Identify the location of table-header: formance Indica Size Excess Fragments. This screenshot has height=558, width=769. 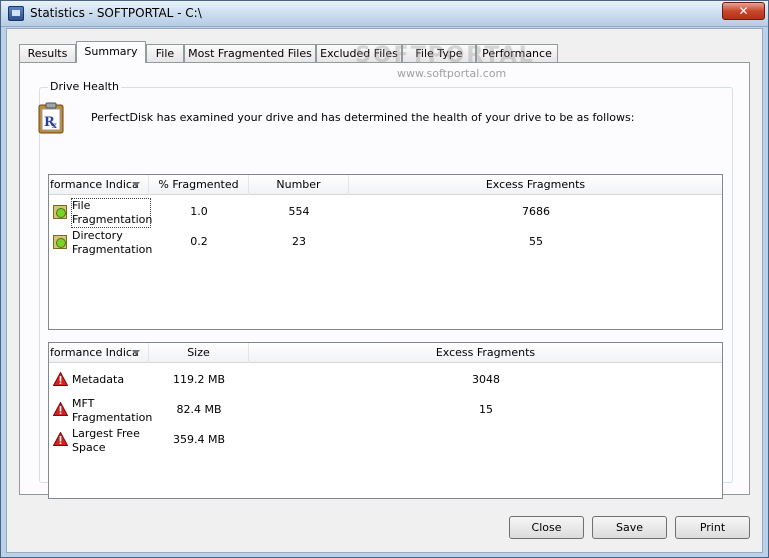
(385, 353).